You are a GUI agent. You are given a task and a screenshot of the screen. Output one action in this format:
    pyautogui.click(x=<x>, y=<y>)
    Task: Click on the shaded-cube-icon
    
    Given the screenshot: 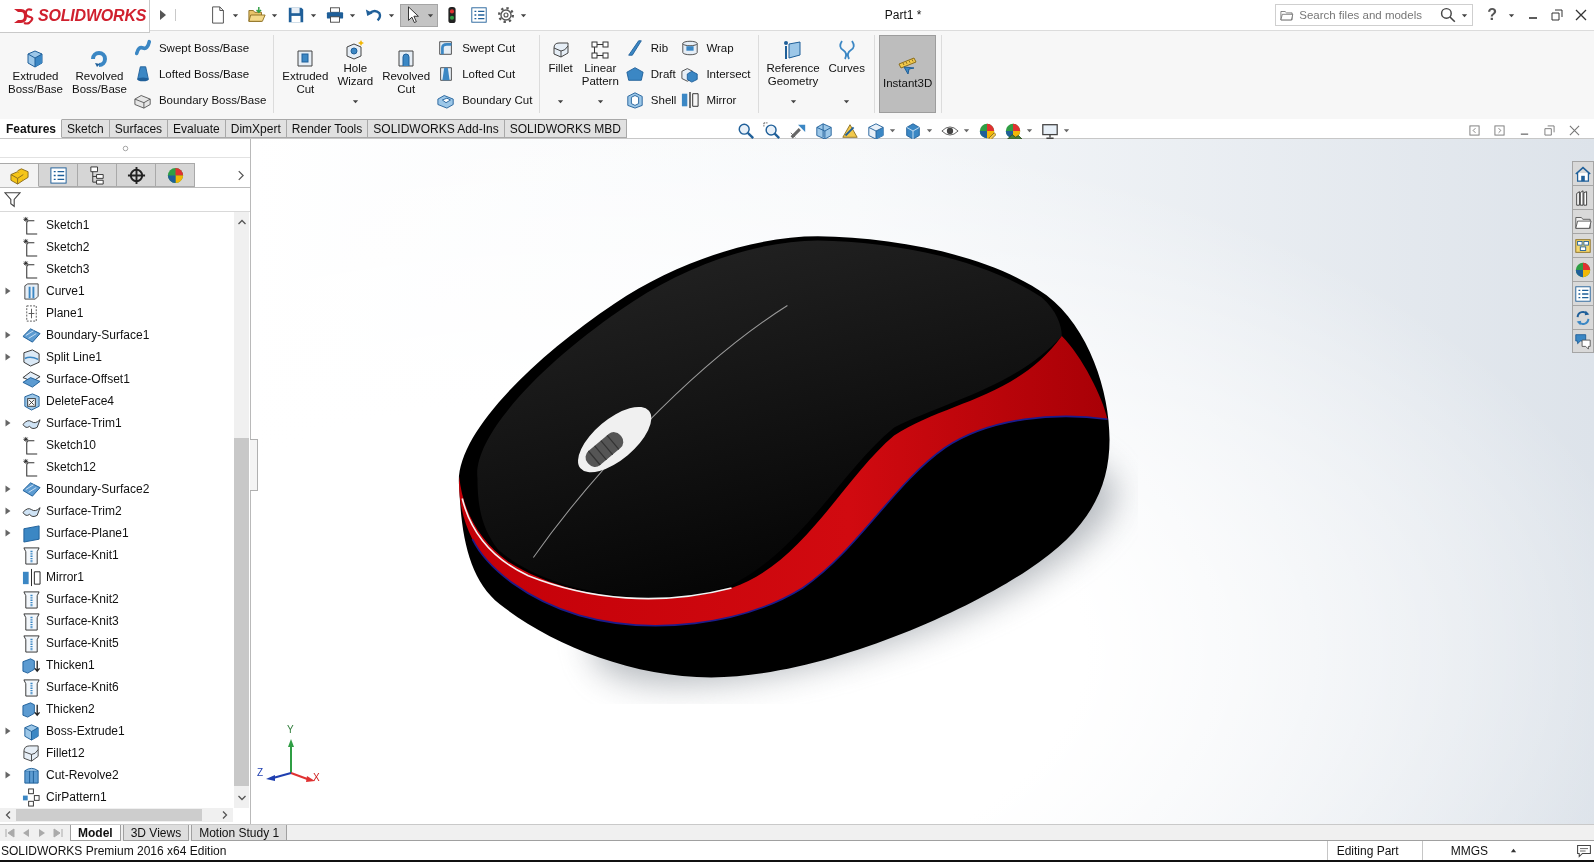 What is the action you would take?
    pyautogui.click(x=913, y=130)
    